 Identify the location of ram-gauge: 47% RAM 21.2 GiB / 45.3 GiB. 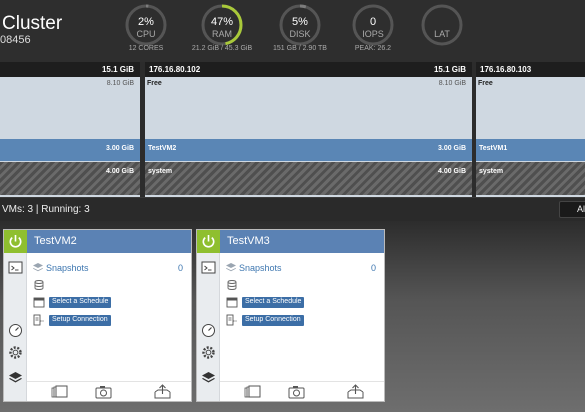
(222, 30).